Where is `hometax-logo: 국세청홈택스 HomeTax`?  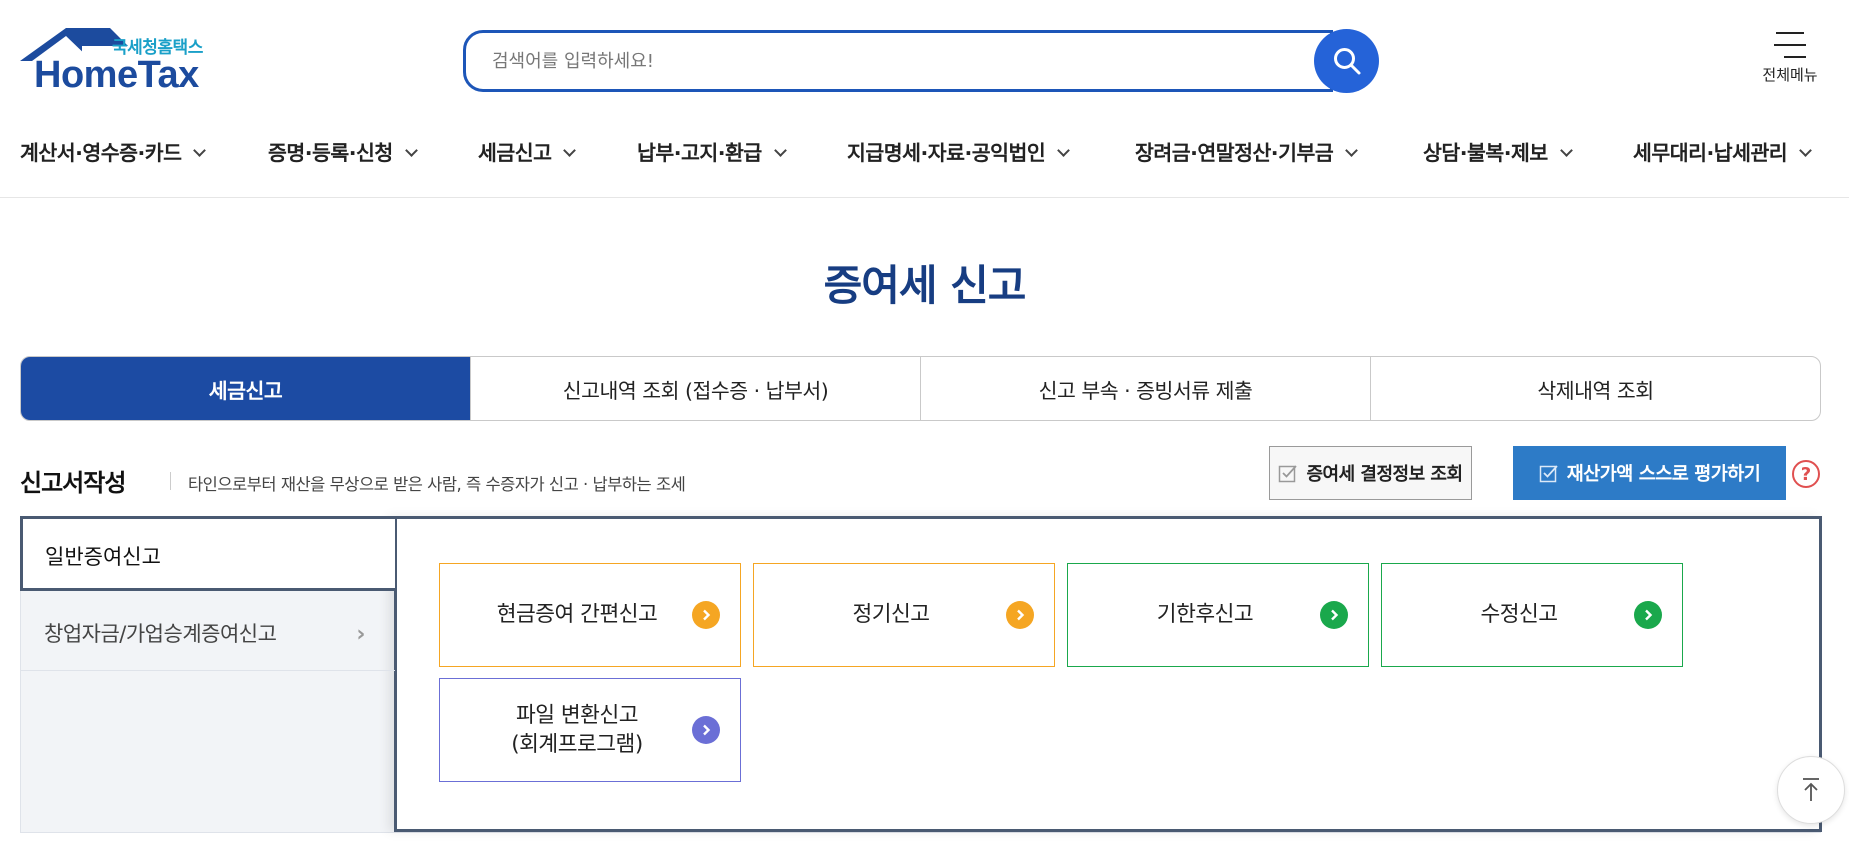 hometax-logo: 국세청홈택스 HomeTax is located at coordinates (120, 62).